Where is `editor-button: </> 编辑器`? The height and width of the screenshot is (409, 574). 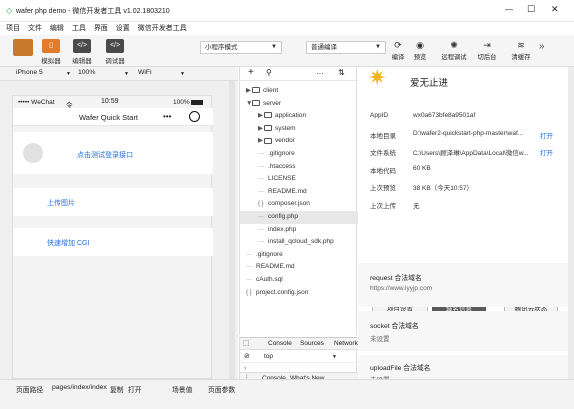
editor-button: </> 编辑器 is located at coordinates (82, 52).